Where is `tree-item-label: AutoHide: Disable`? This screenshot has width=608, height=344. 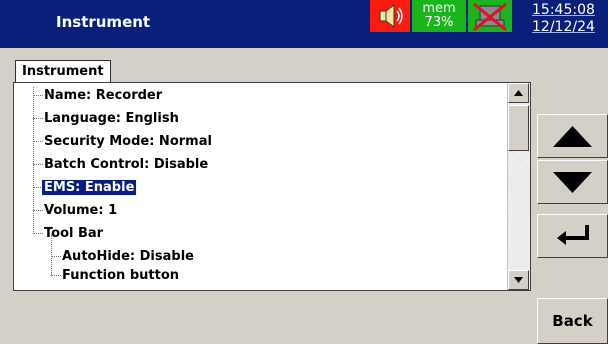
tree-item-label: AutoHide: Disable is located at coordinates (128, 256).